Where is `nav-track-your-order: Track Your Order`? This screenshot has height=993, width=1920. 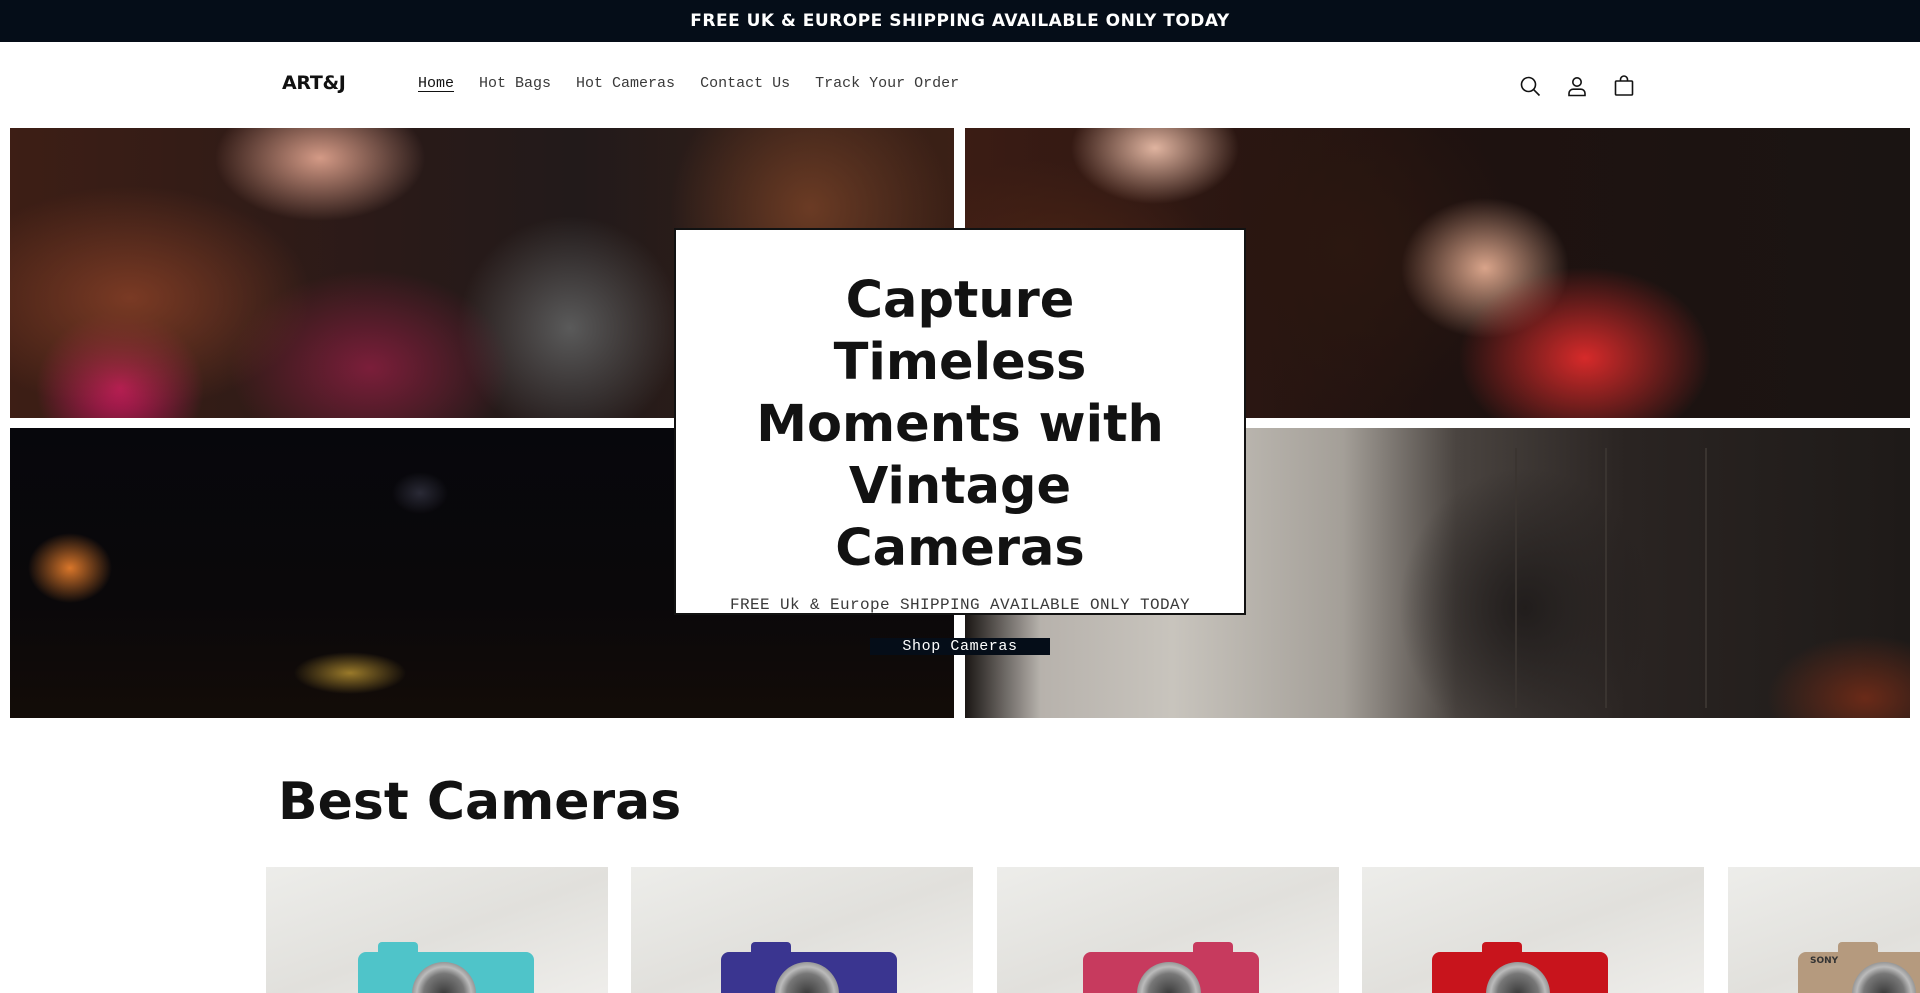 nav-track-your-order: Track Your Order is located at coordinates (887, 83).